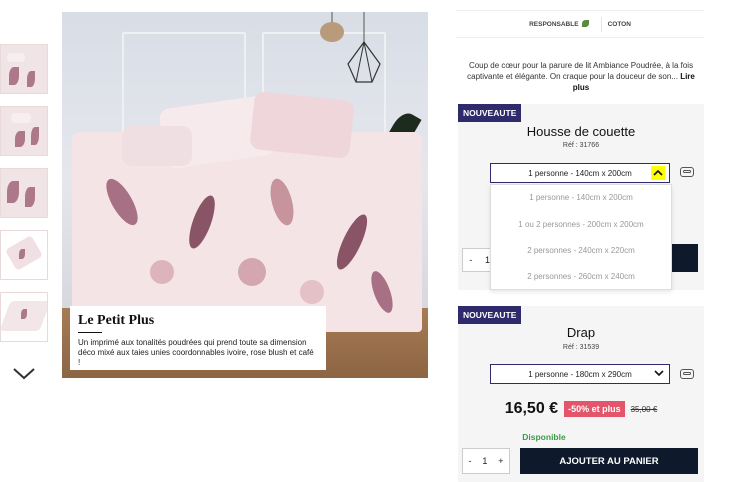 The image size is (742, 482). Describe the element at coordinates (581, 276) in the screenshot. I see `size-option: 2 personnes - 260cm x 240cm` at that location.